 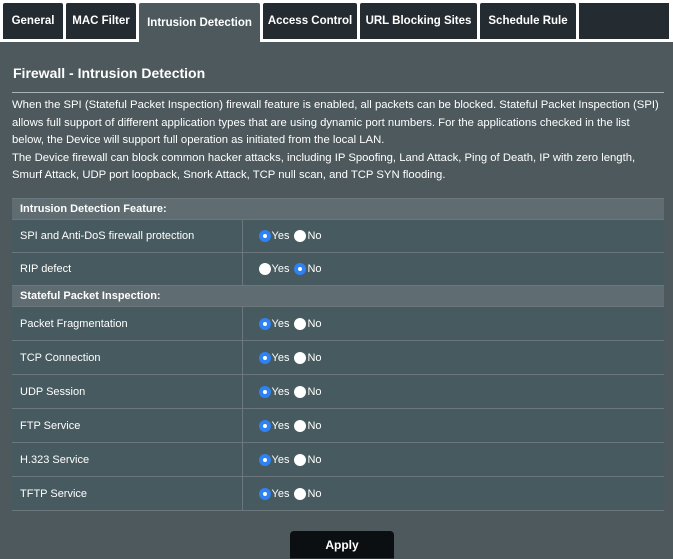 I want to click on tab-bar-filler, so click(x=624, y=21).